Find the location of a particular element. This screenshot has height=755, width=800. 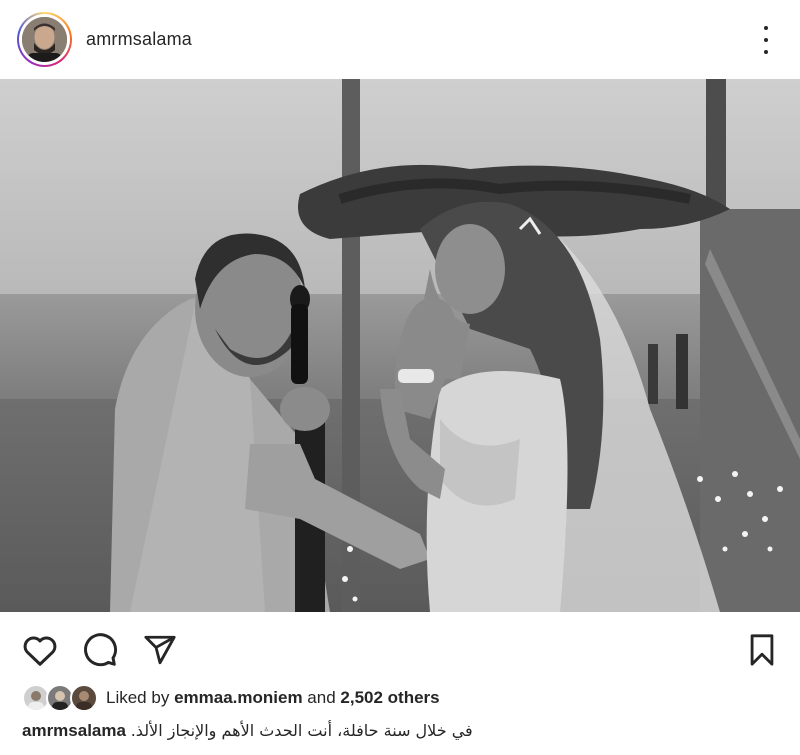

post-author-username: amrmsalama is located at coordinates (139, 39).